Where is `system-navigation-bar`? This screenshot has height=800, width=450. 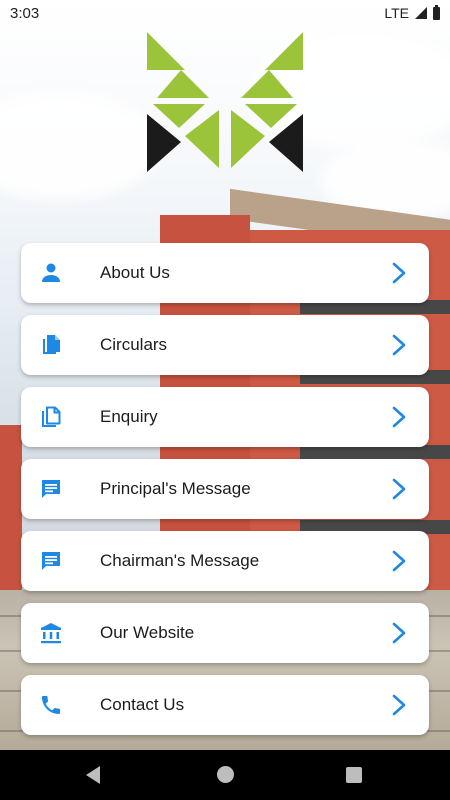
system-navigation-bar is located at coordinates (225, 775).